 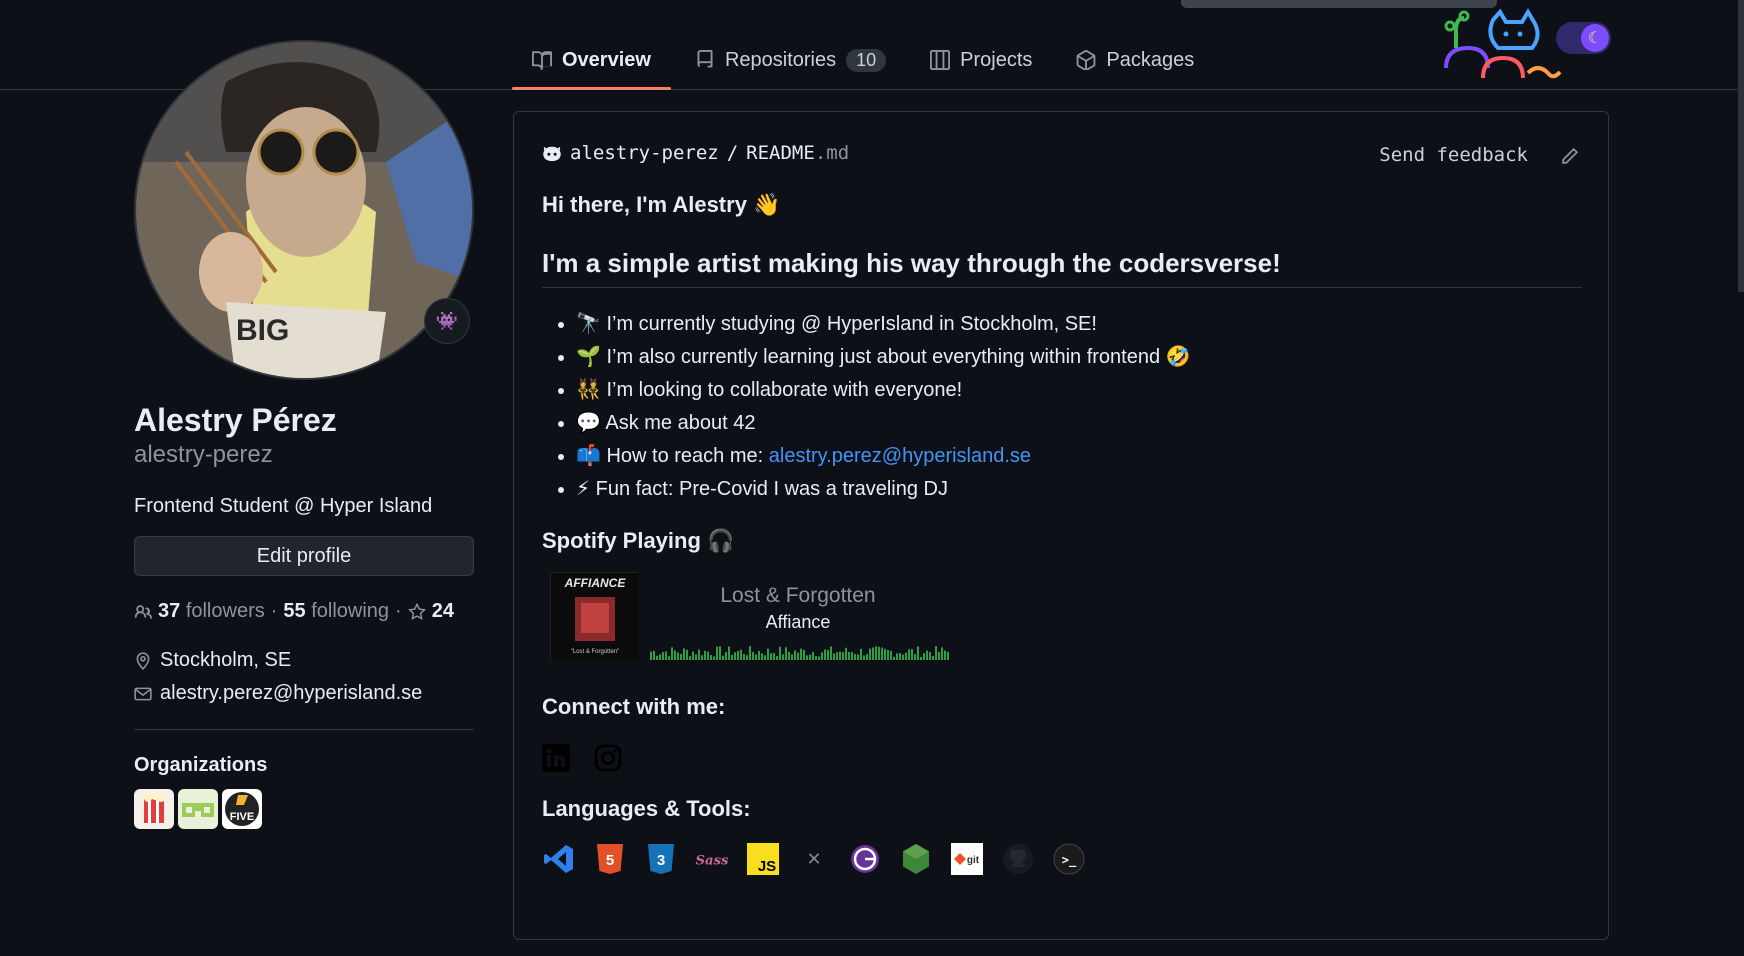 I want to click on avatar-illustration: BIG, so click(x=304, y=210).